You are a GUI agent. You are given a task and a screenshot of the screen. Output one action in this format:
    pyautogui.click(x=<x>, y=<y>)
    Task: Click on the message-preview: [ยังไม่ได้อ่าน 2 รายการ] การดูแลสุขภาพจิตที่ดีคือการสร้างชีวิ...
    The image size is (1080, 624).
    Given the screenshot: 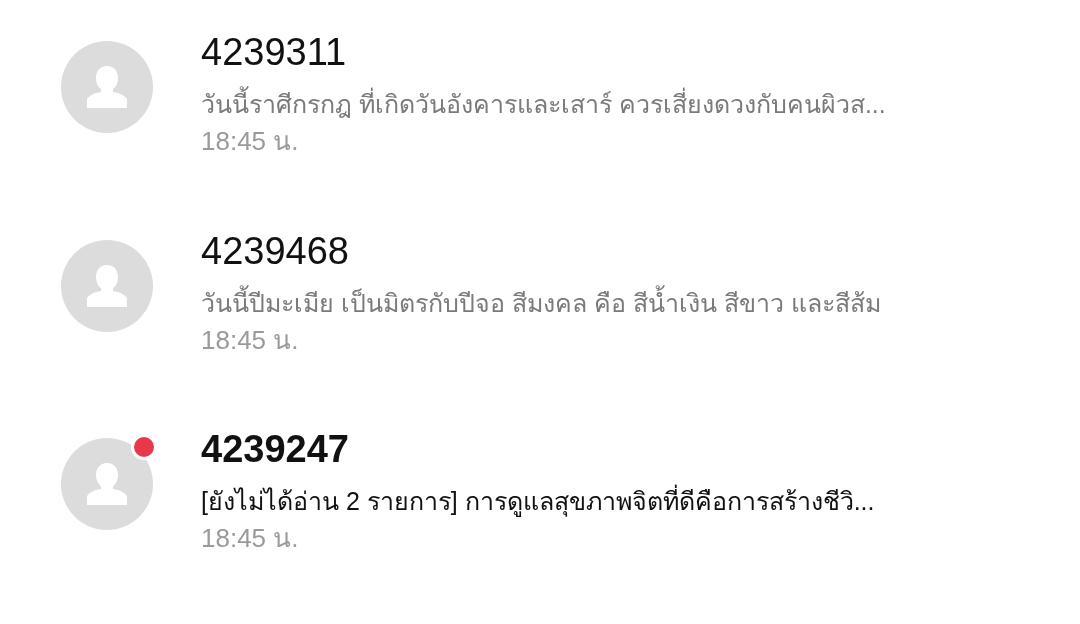 What is the action you would take?
    pyautogui.click(x=538, y=501)
    